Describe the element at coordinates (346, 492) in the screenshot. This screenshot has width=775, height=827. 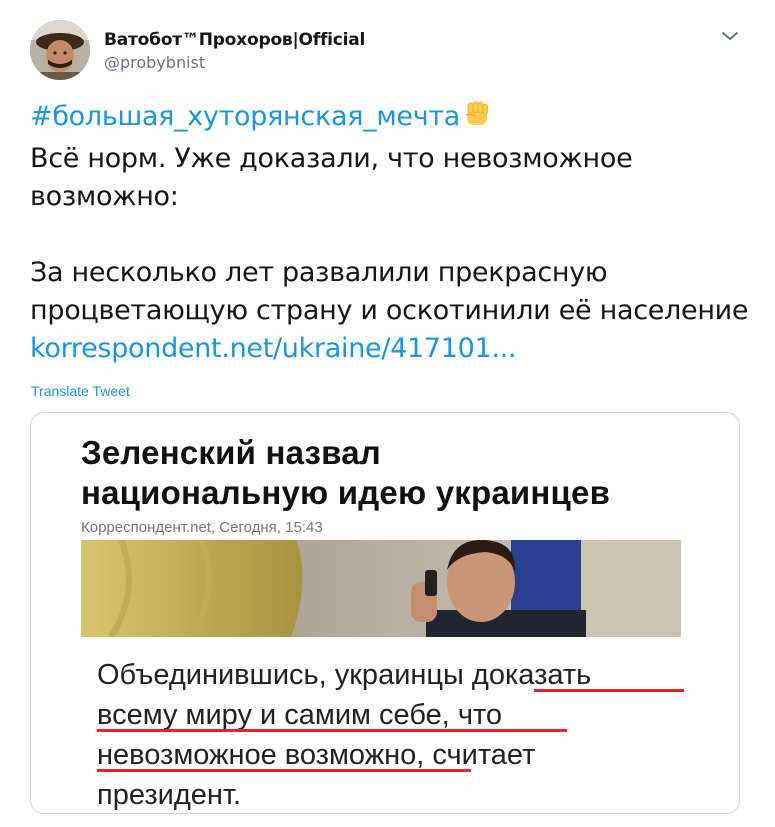
I see `headline-line-2: национальную идею украинцев` at that location.